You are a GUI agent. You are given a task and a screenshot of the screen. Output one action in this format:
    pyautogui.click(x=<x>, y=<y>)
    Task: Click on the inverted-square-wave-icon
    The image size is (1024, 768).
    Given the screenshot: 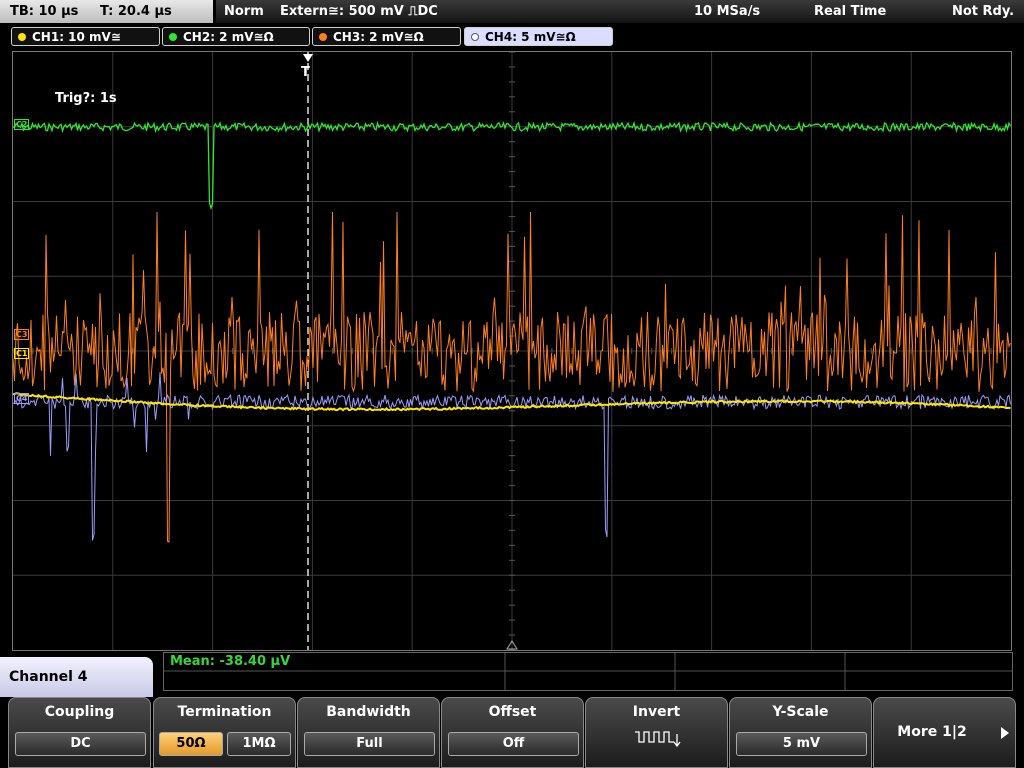 What is the action you would take?
    pyautogui.click(x=658, y=739)
    